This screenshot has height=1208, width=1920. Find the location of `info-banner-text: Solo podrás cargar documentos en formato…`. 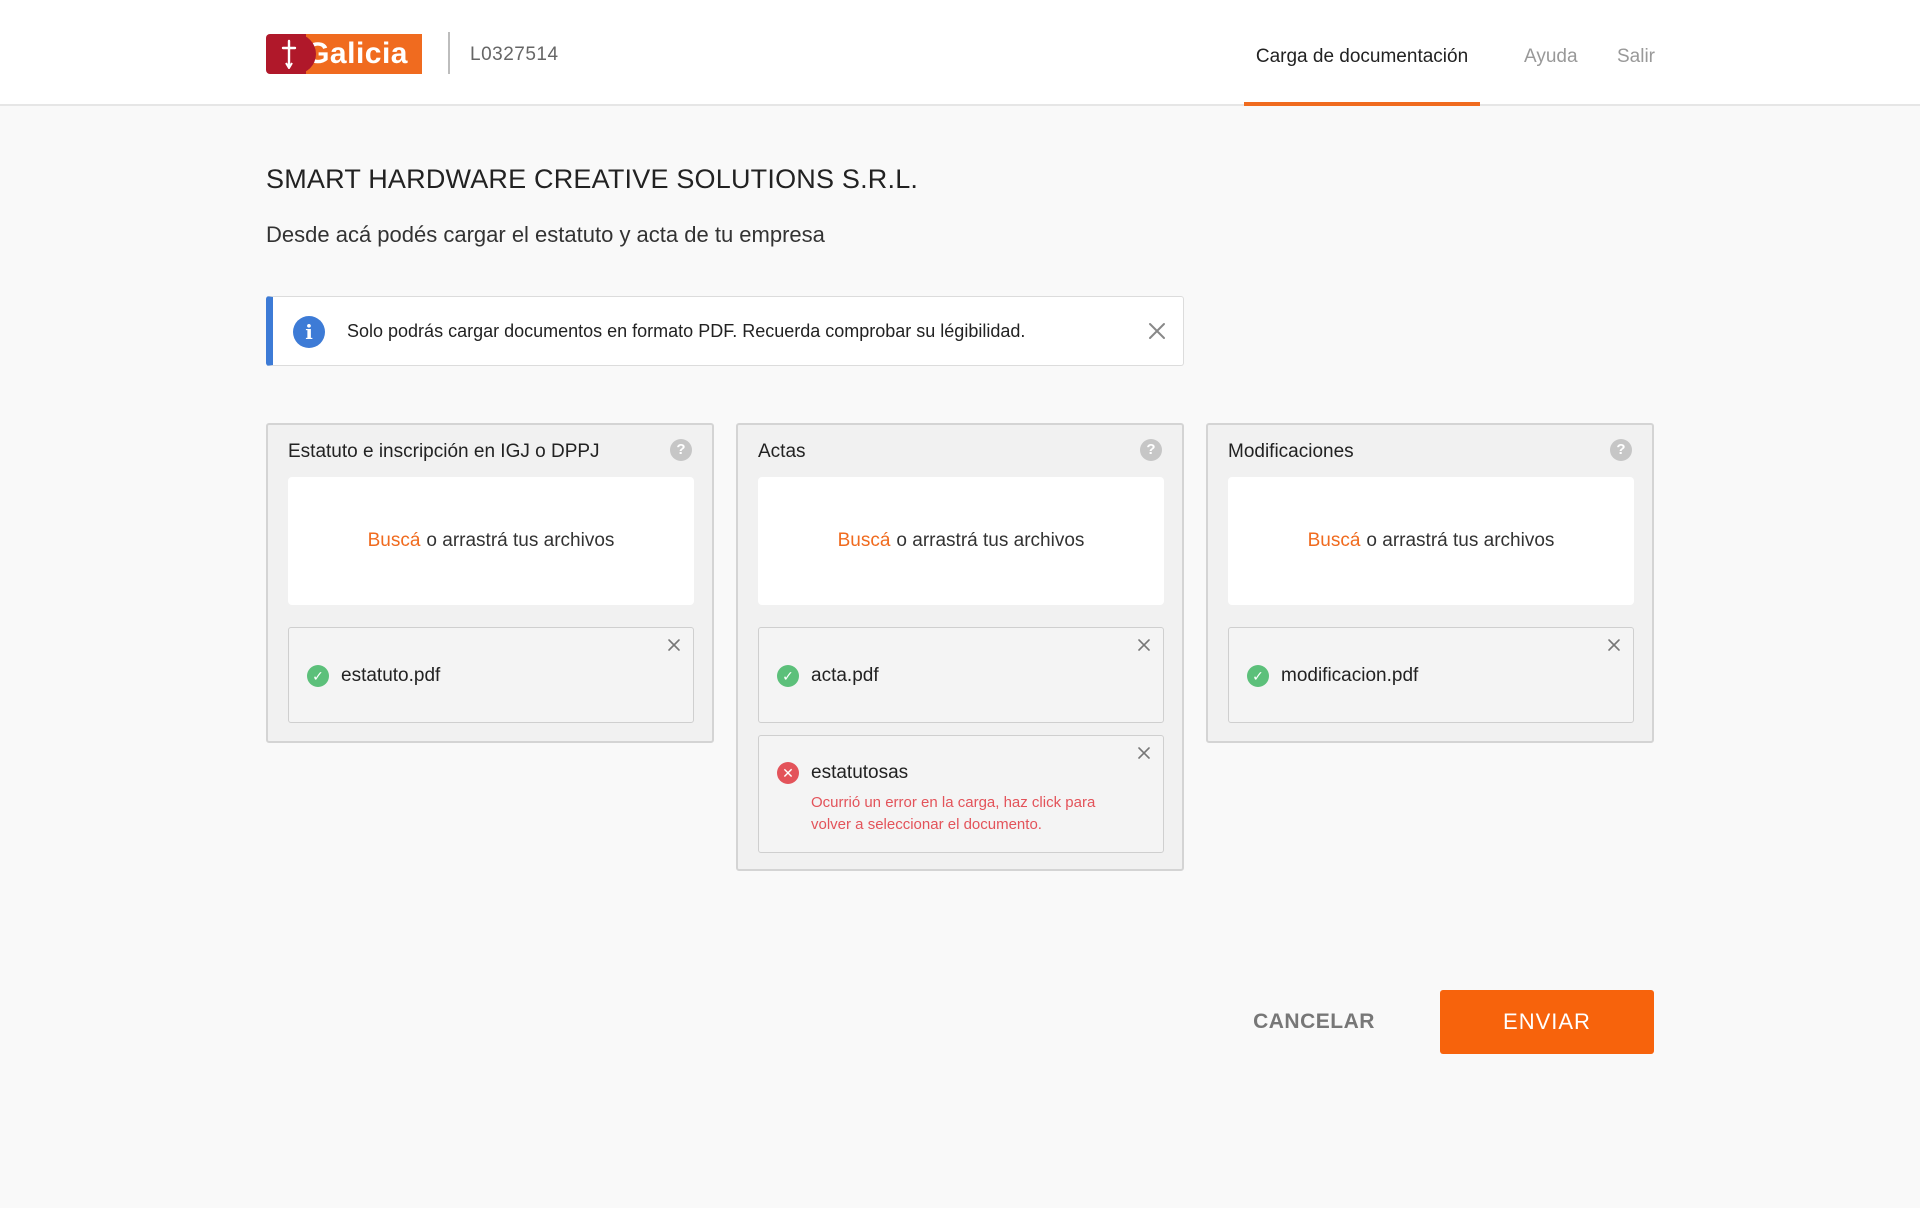

info-banner-text: Solo podrás cargar documentos en formato… is located at coordinates (686, 331).